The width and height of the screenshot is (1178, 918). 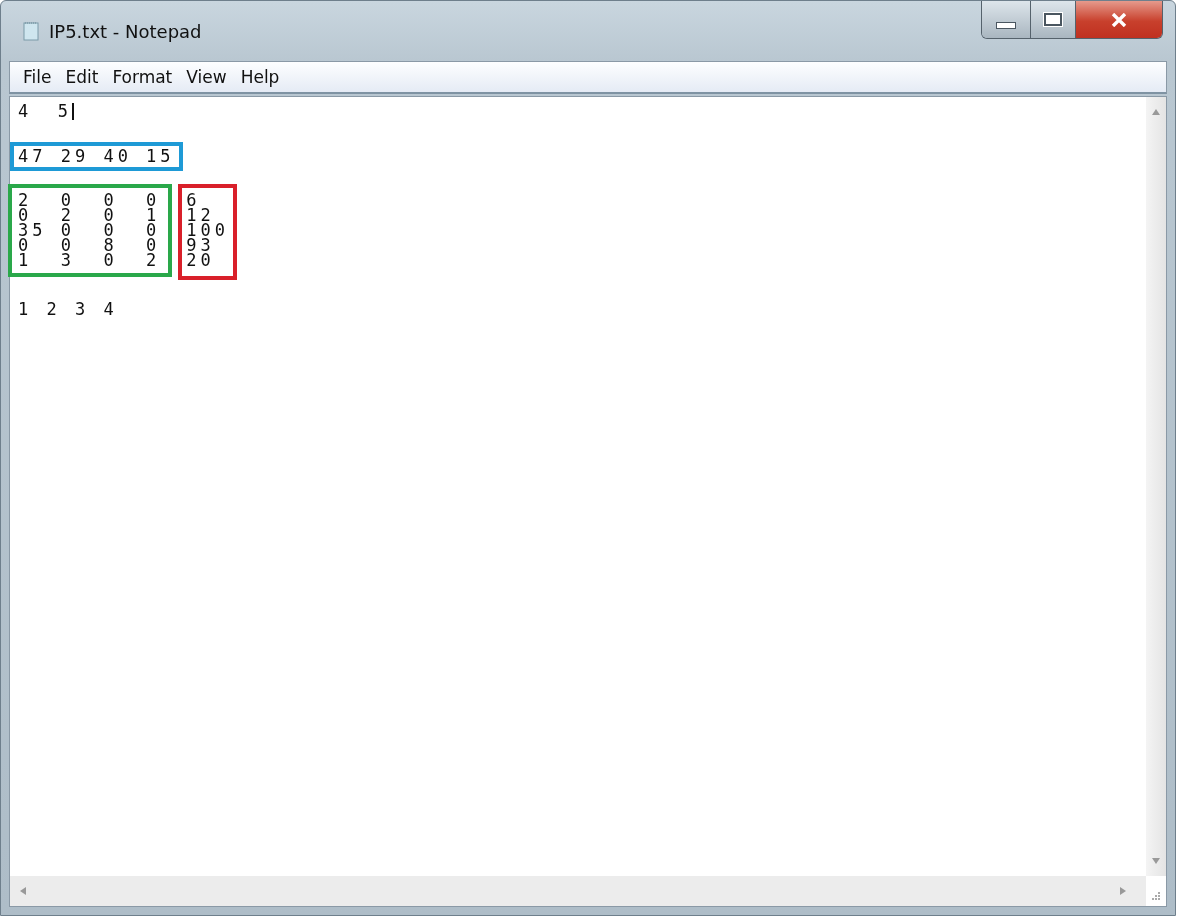 What do you see at coordinates (193, 200) in the screenshot?
I see `text-line: 6` at bounding box center [193, 200].